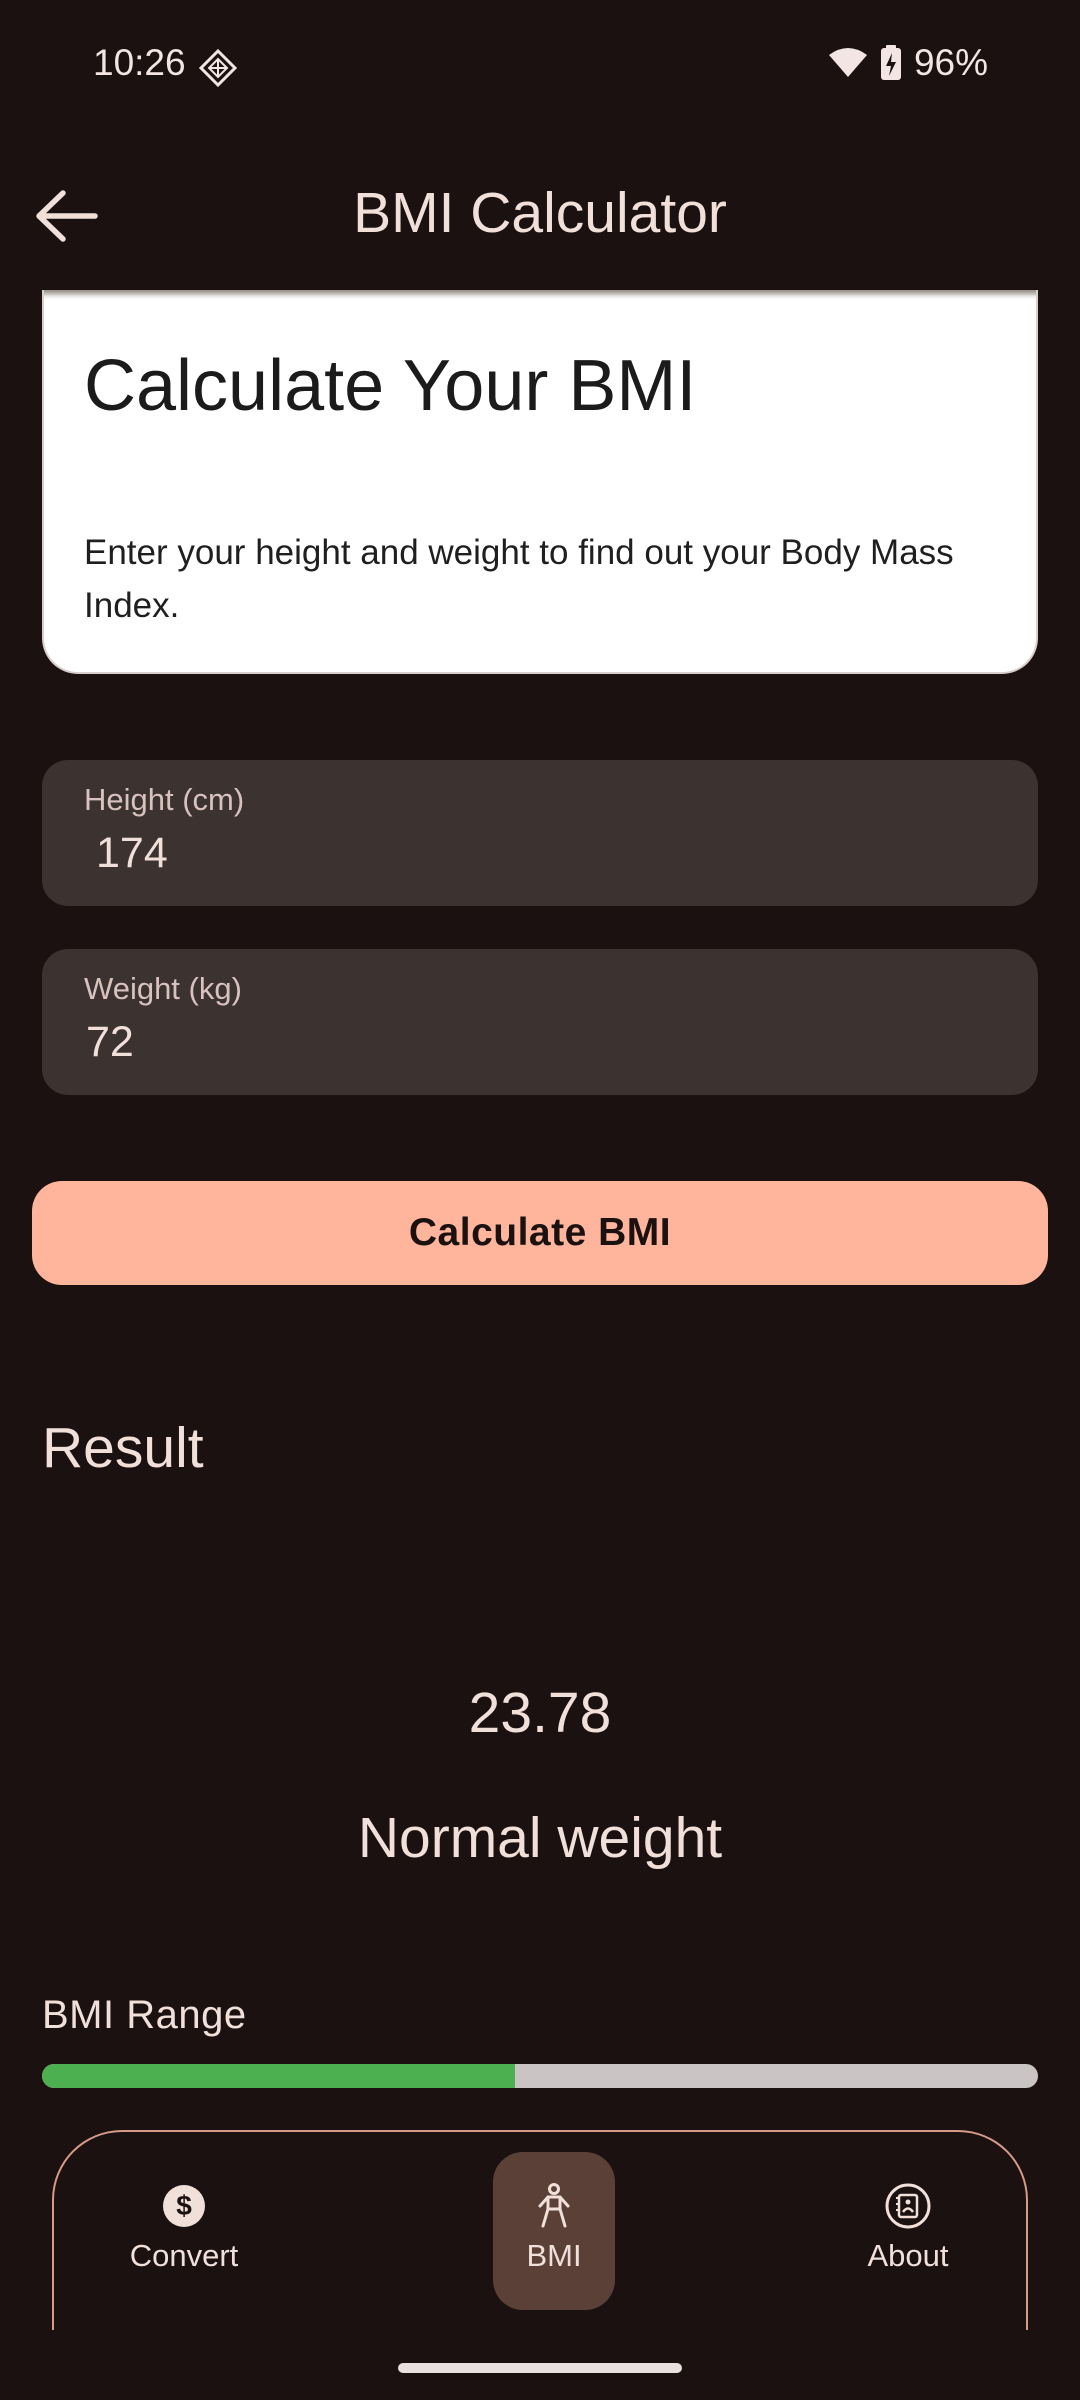 This screenshot has width=1080, height=2400. I want to click on bmi-category: Normal weight, so click(540, 1838).